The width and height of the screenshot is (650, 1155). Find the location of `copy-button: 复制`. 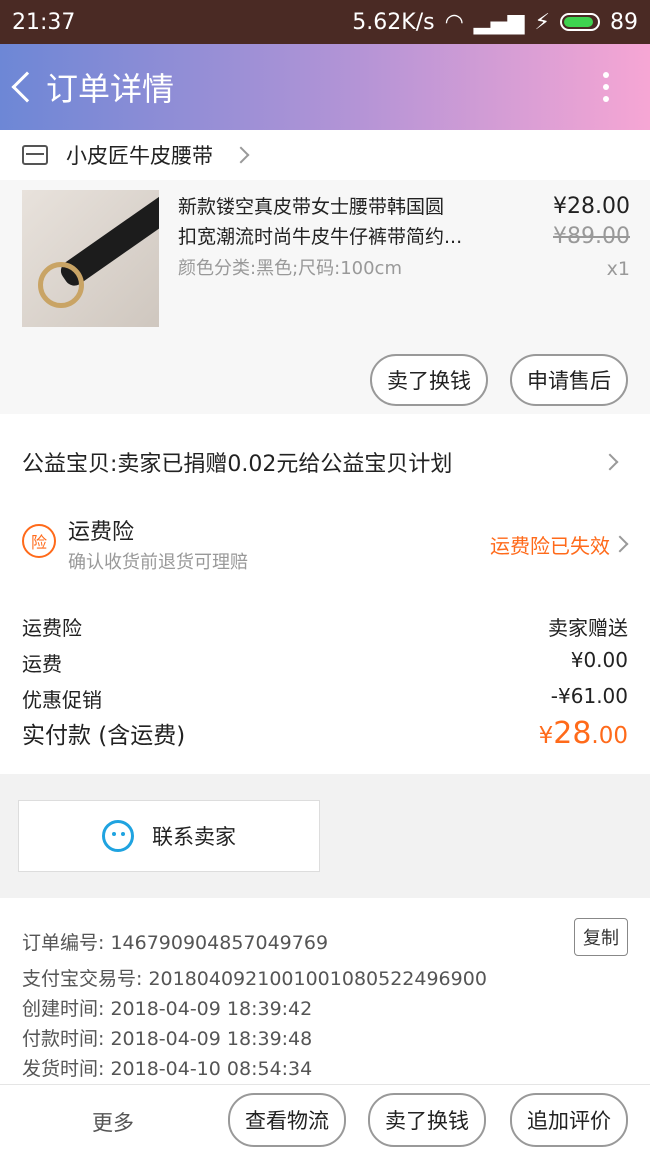

copy-button: 复制 is located at coordinates (601, 937).